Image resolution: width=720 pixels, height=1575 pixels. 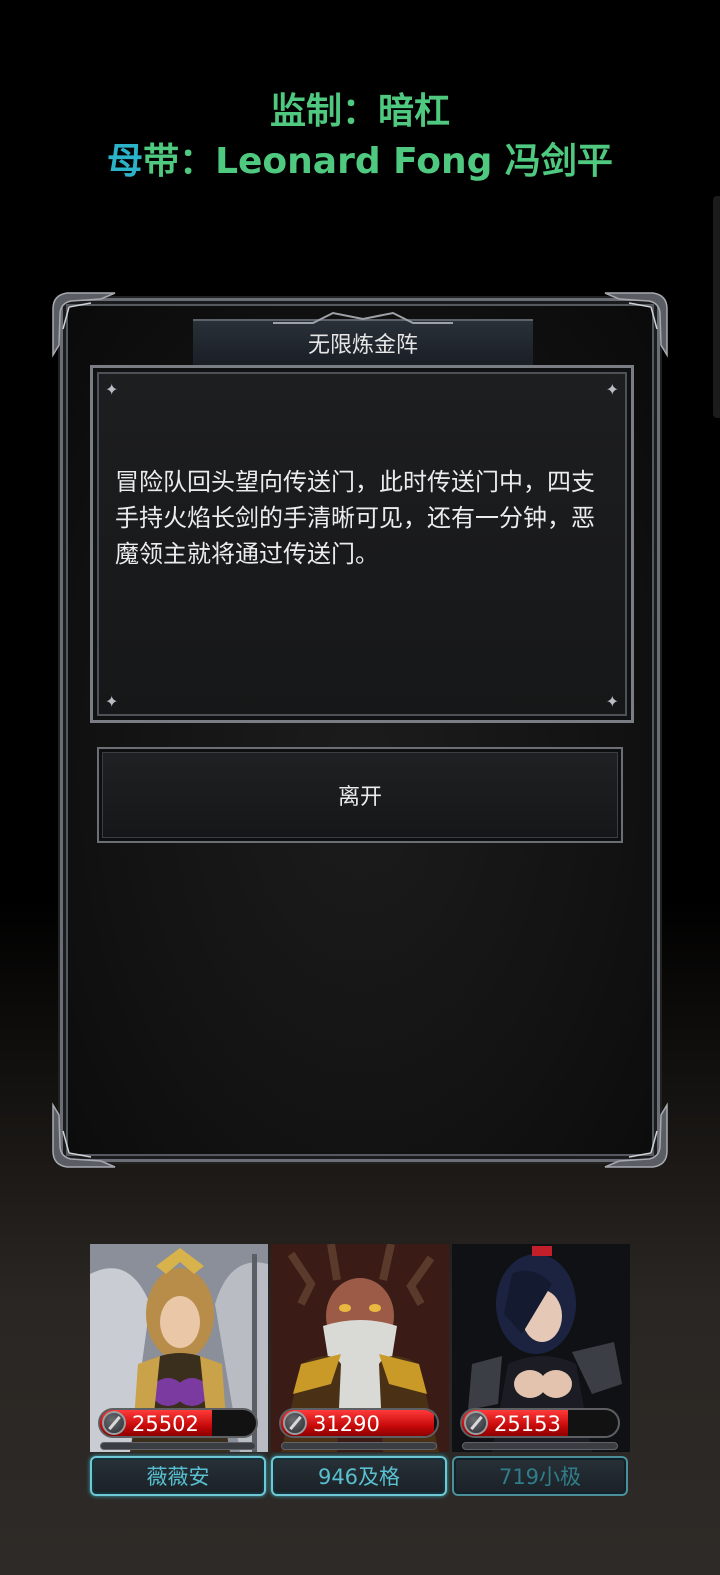 What do you see at coordinates (165, 1424) in the screenshot?
I see `hp-value: 25502` at bounding box center [165, 1424].